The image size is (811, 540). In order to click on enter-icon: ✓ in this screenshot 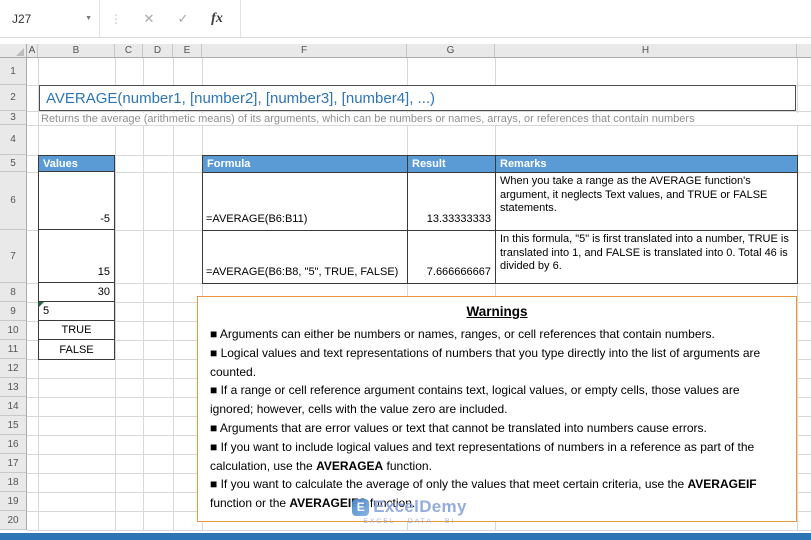, I will do `click(183, 19)`.